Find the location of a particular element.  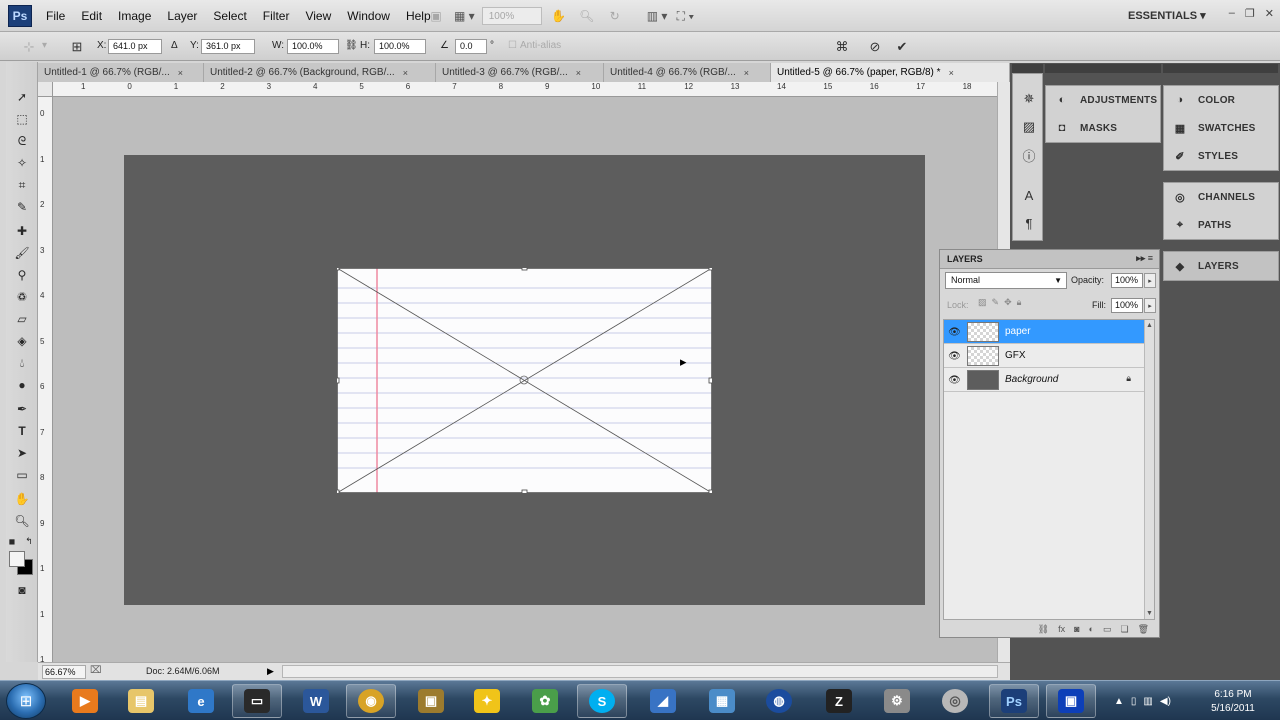

system-clock: 6:16 PM 5/16/2011 is located at coordinates (1233, 702).